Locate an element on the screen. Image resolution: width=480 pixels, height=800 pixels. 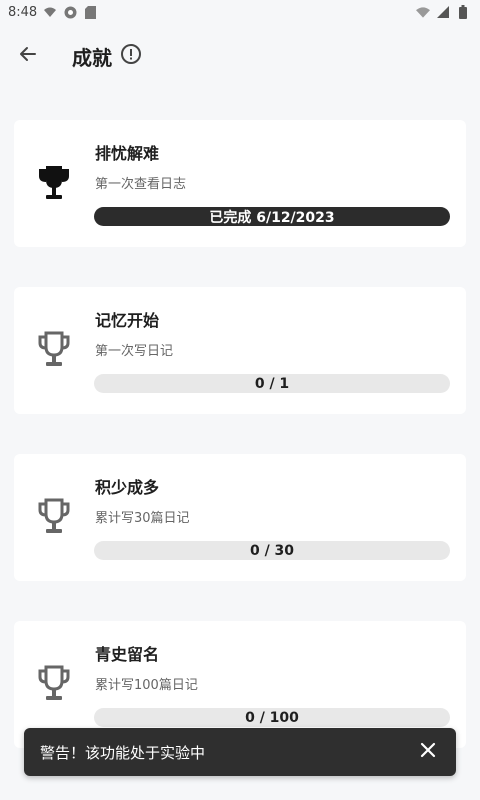
close-icon is located at coordinates (428, 752).